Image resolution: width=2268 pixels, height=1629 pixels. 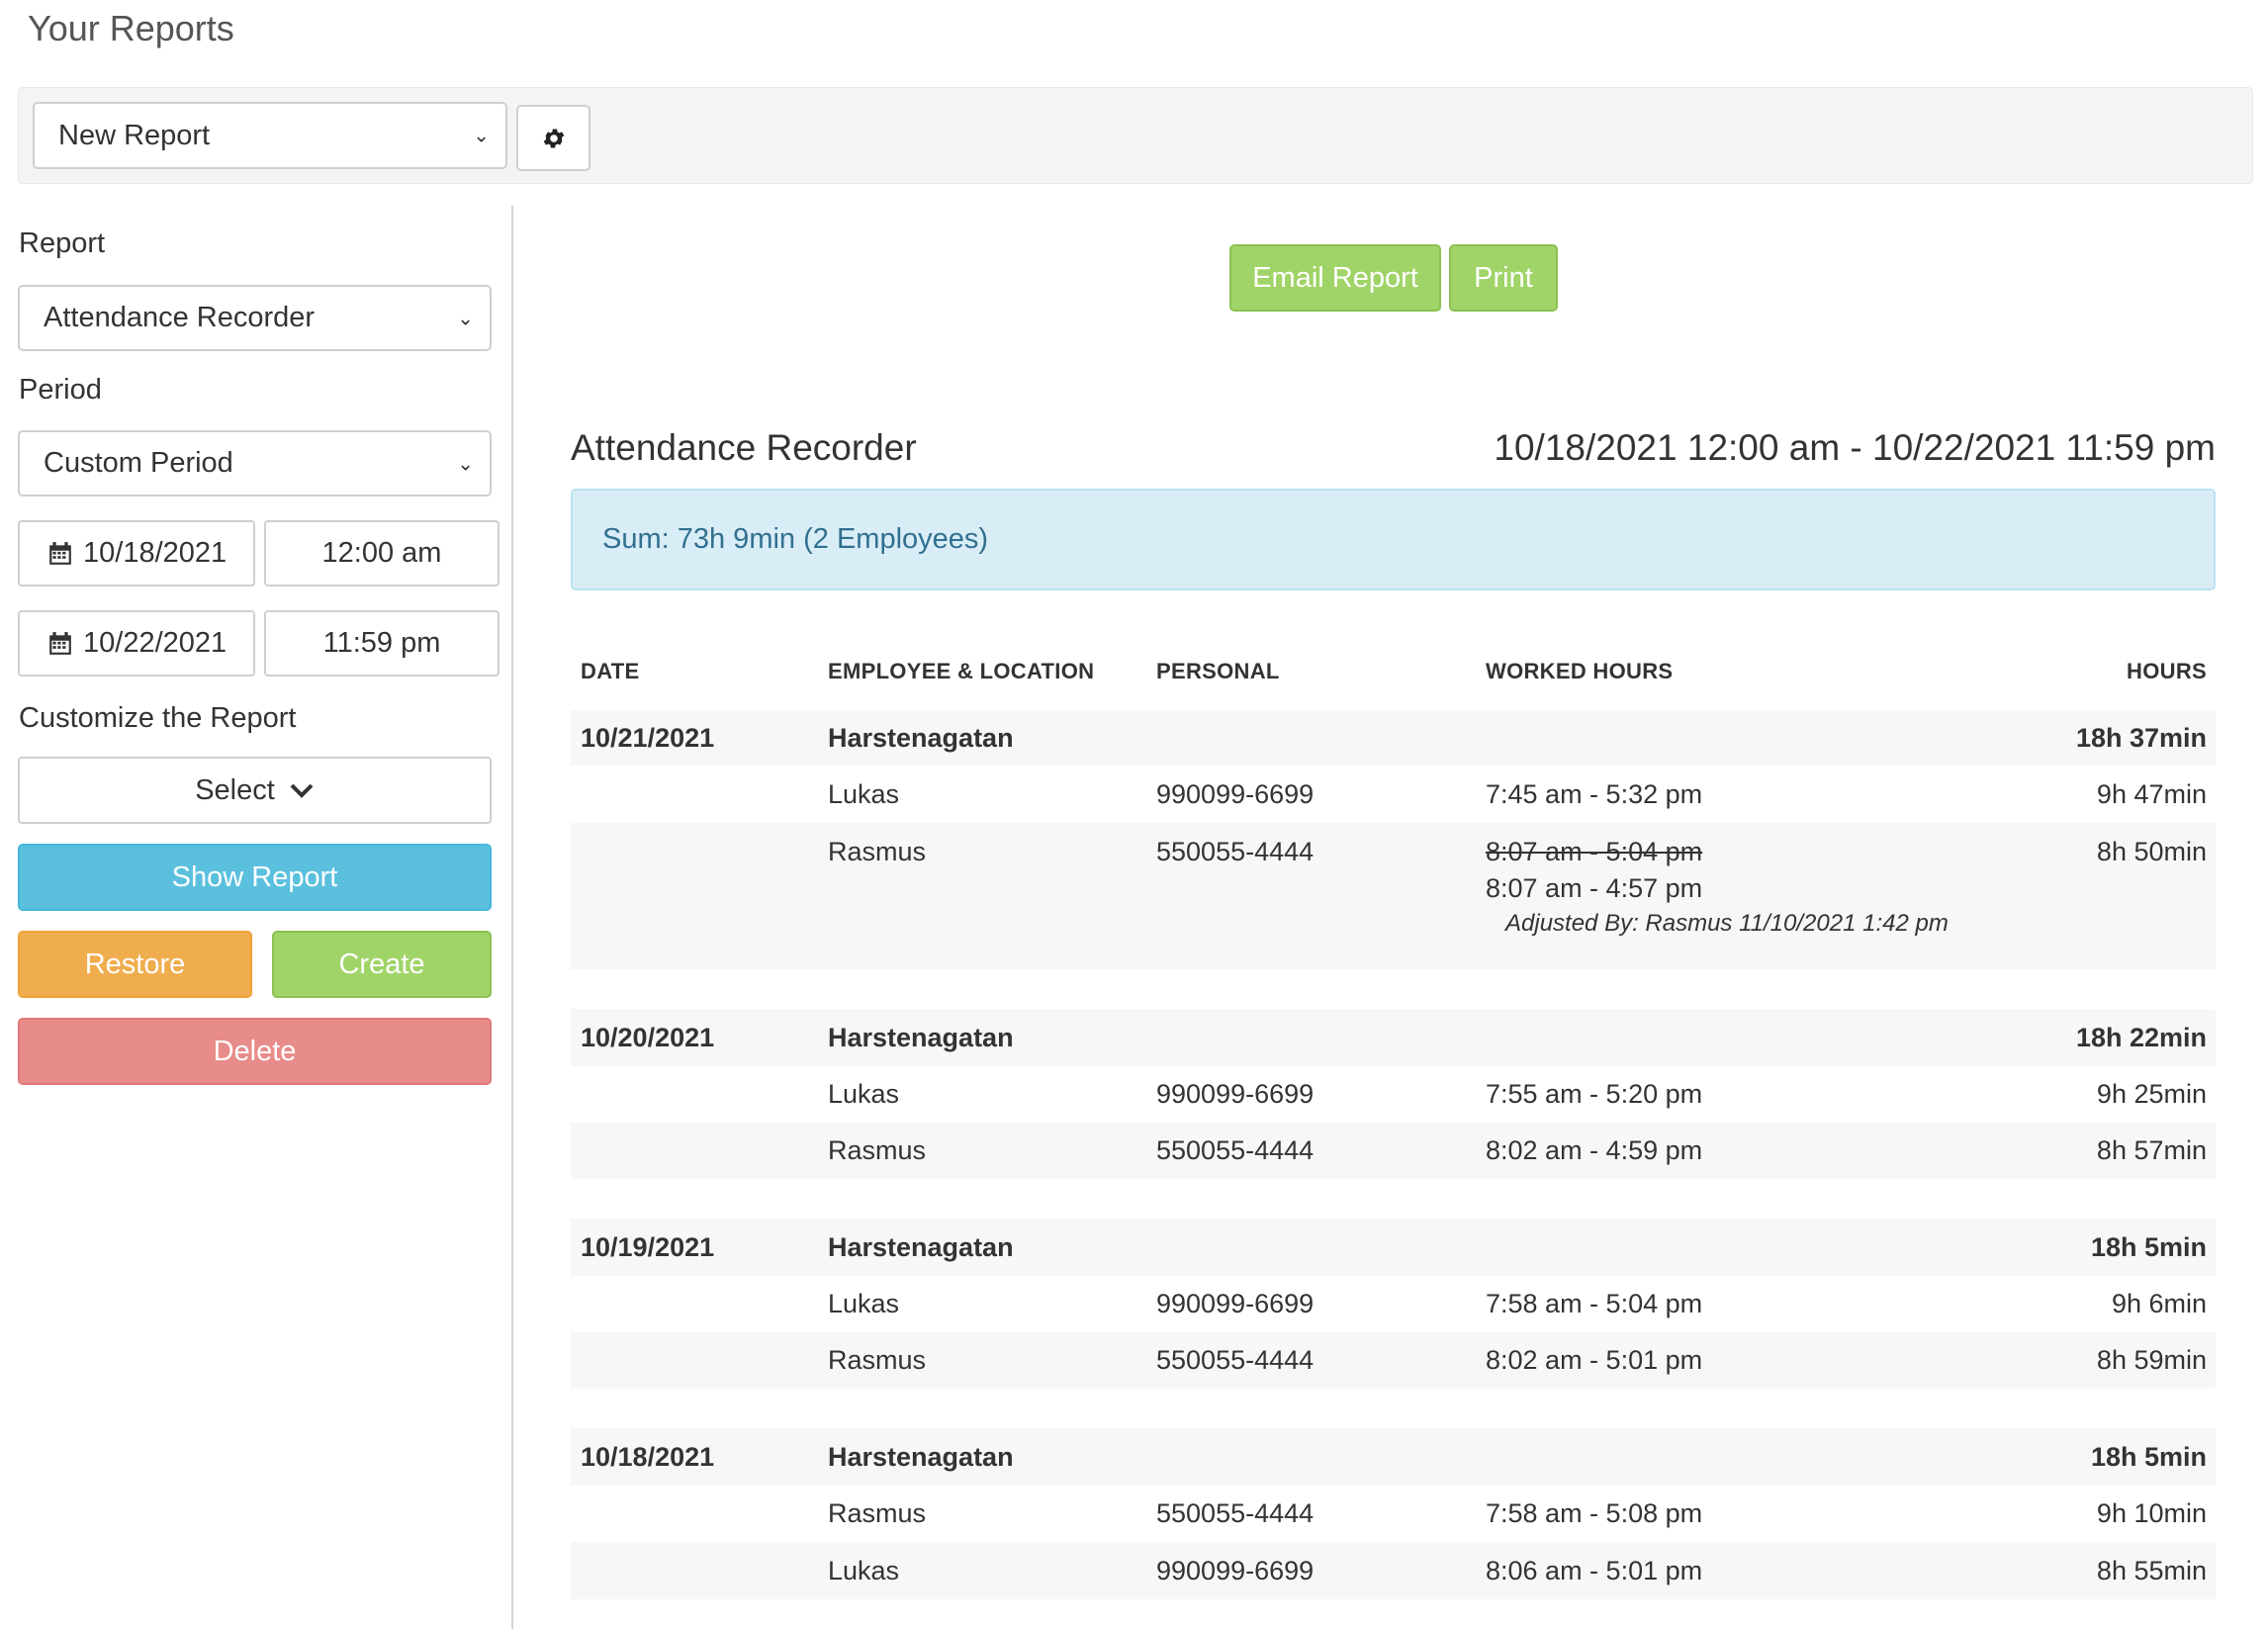 What do you see at coordinates (255, 1051) in the screenshot?
I see `delete-button: Delete` at bounding box center [255, 1051].